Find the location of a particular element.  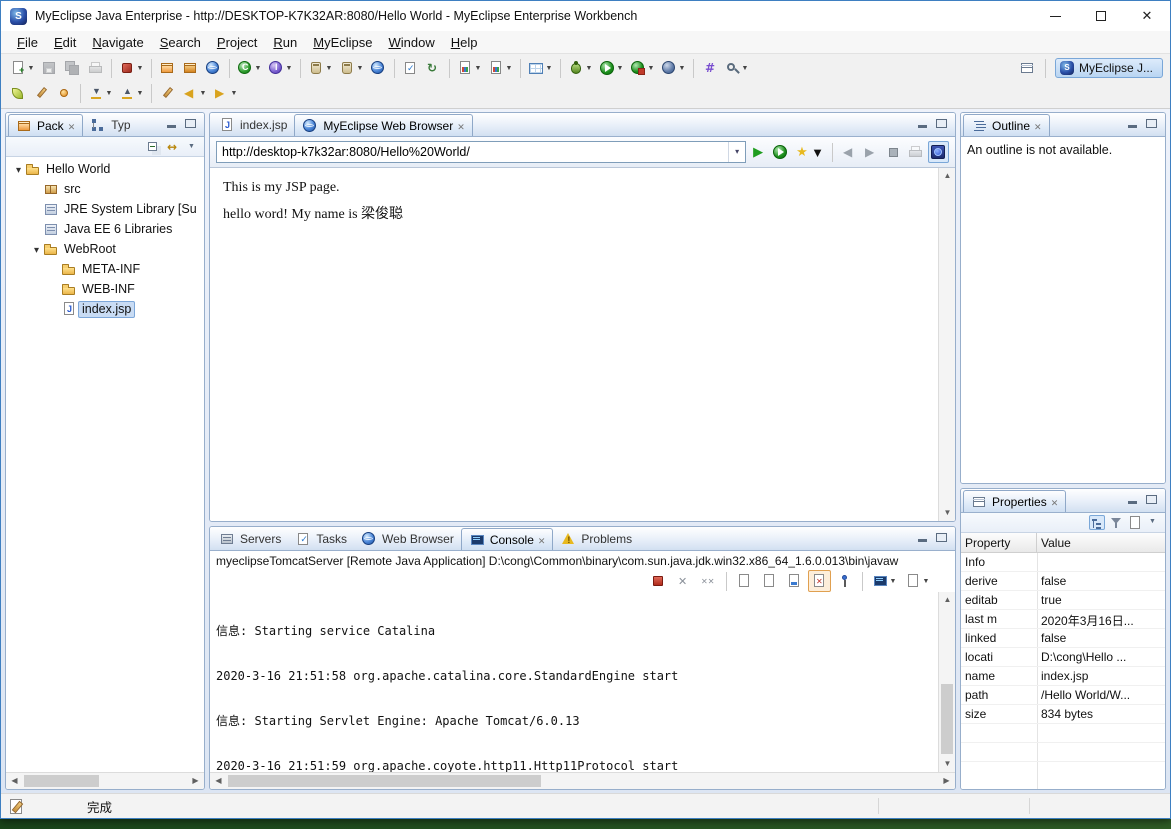

open-console-button: ▼ is located at coordinates (917, 581).